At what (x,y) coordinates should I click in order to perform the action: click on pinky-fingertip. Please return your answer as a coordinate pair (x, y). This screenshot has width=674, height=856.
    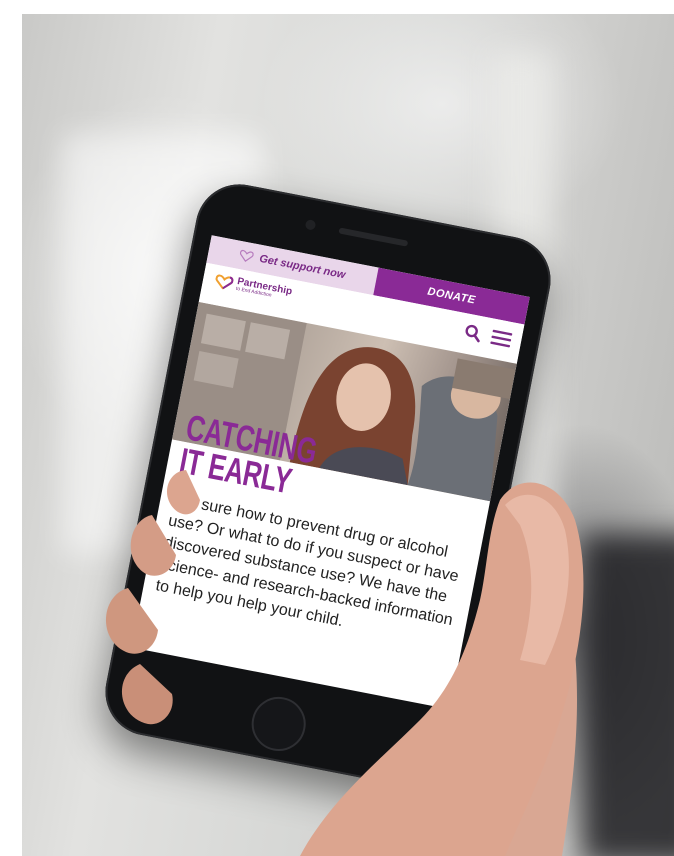
    Looking at the image, I should click on (147, 694).